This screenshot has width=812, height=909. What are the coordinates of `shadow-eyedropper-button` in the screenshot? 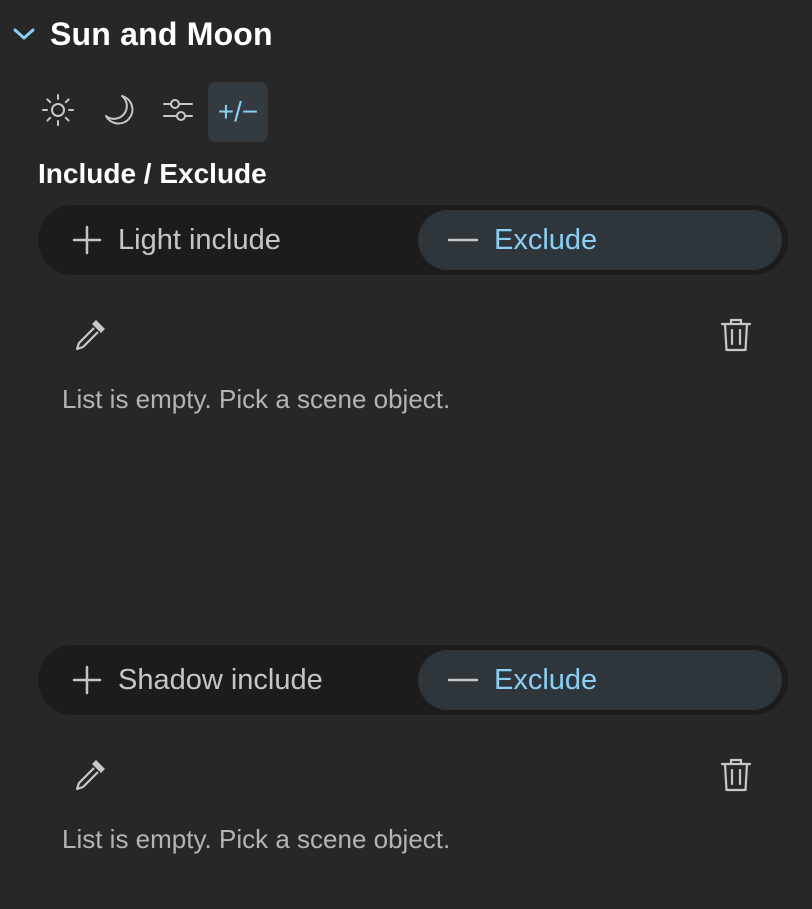 It's located at (90, 777).